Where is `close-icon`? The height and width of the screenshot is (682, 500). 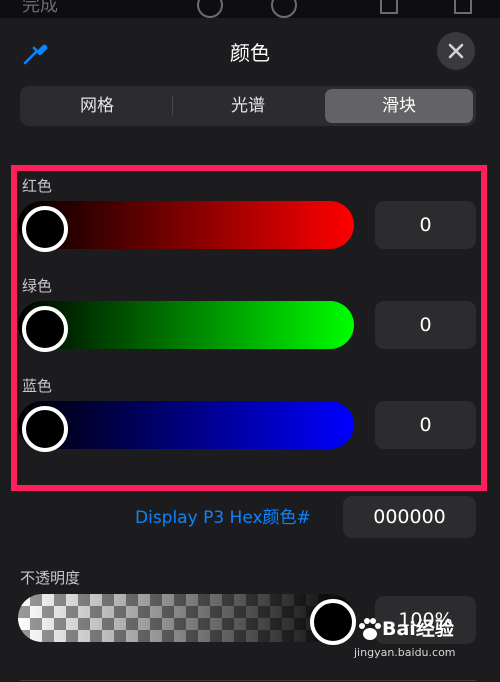 close-icon is located at coordinates (456, 51).